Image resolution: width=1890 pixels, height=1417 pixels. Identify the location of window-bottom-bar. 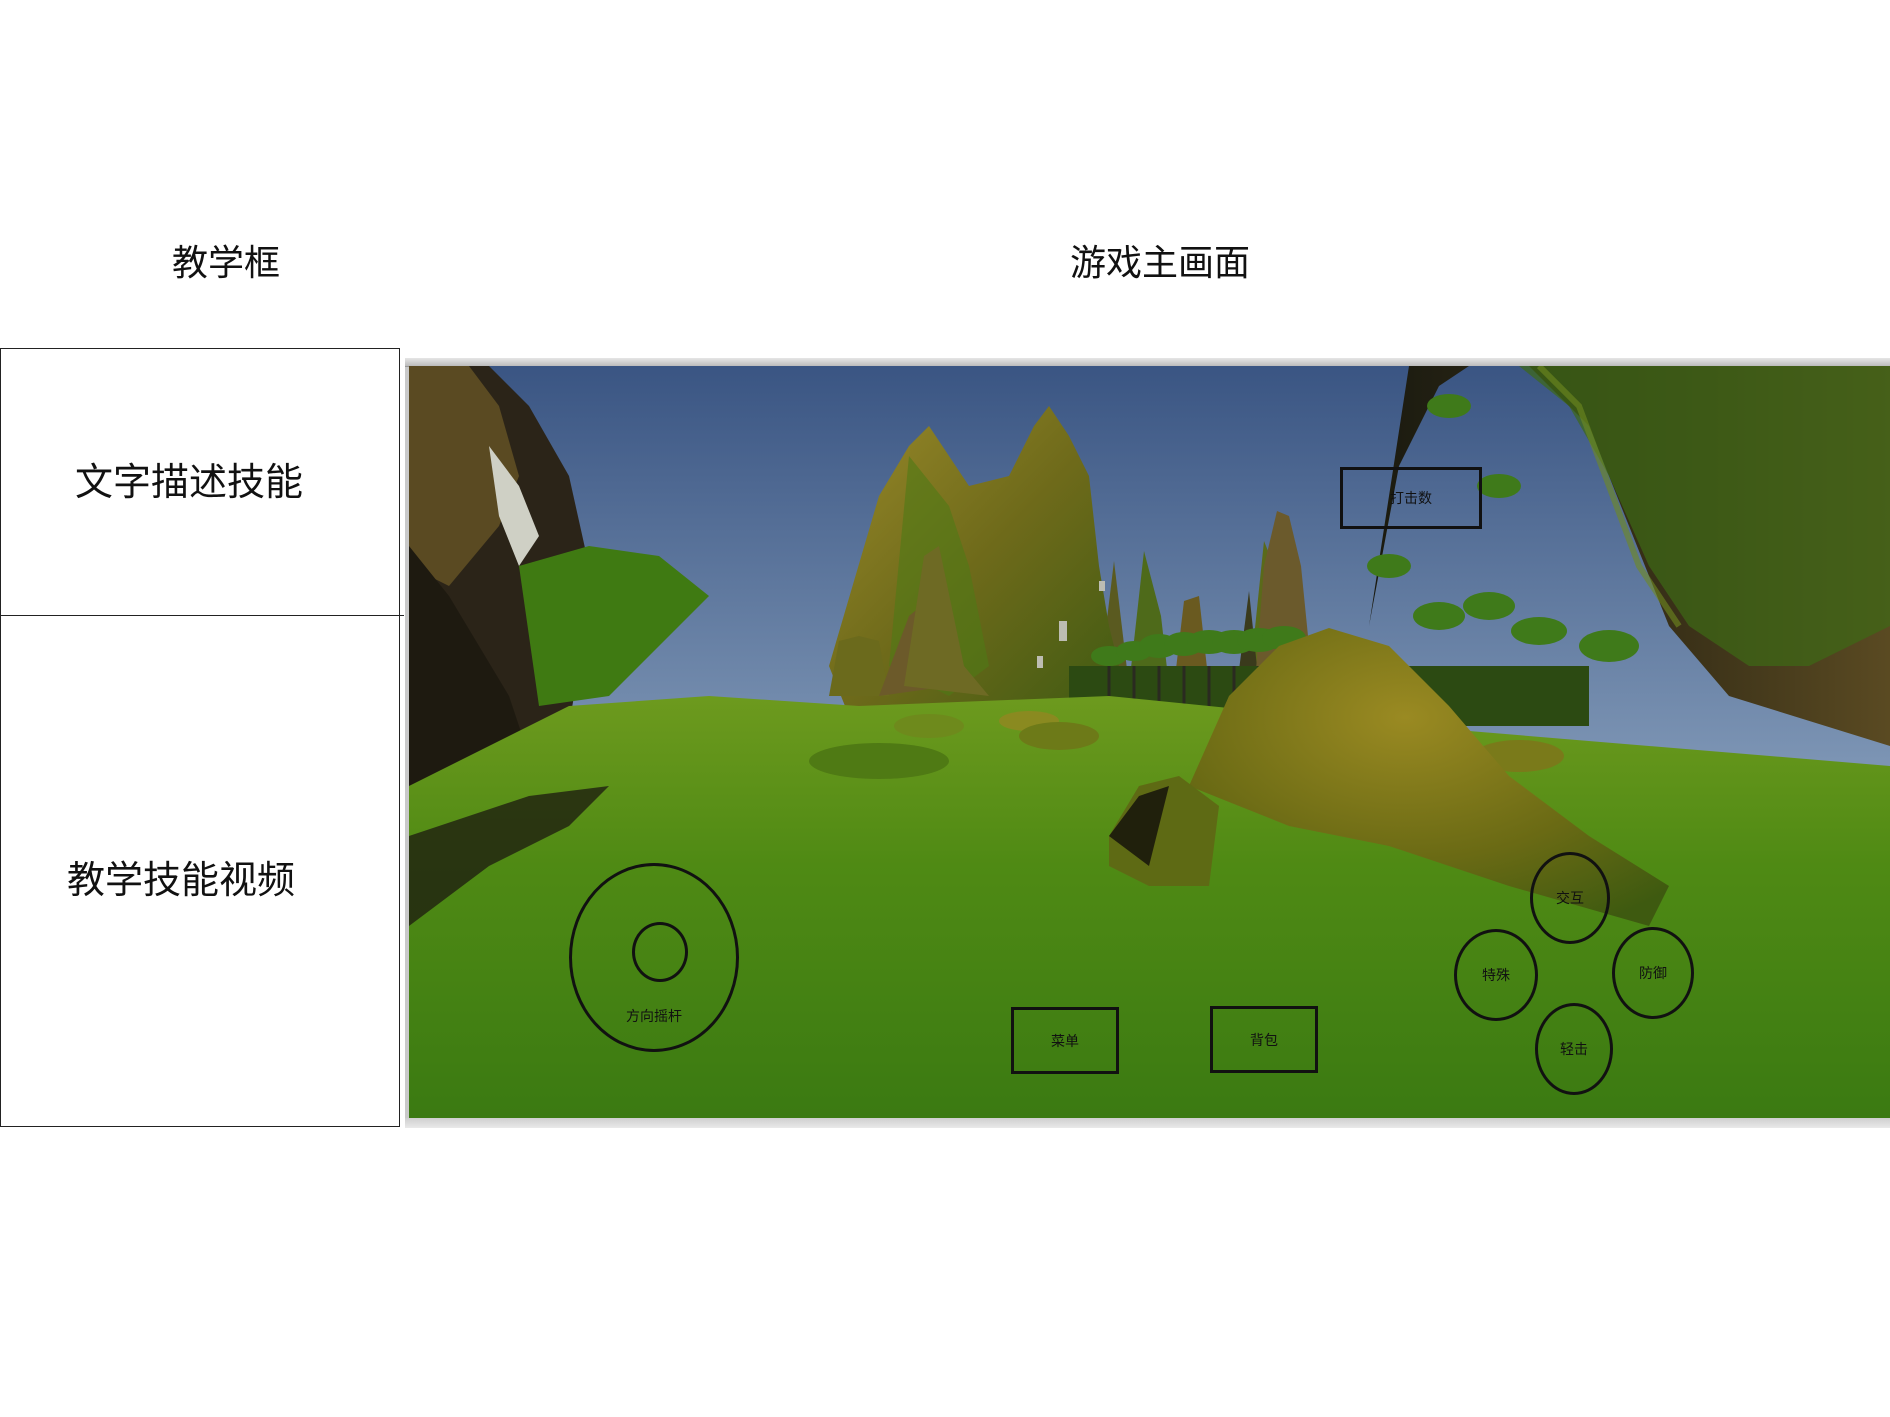
(1147, 1123).